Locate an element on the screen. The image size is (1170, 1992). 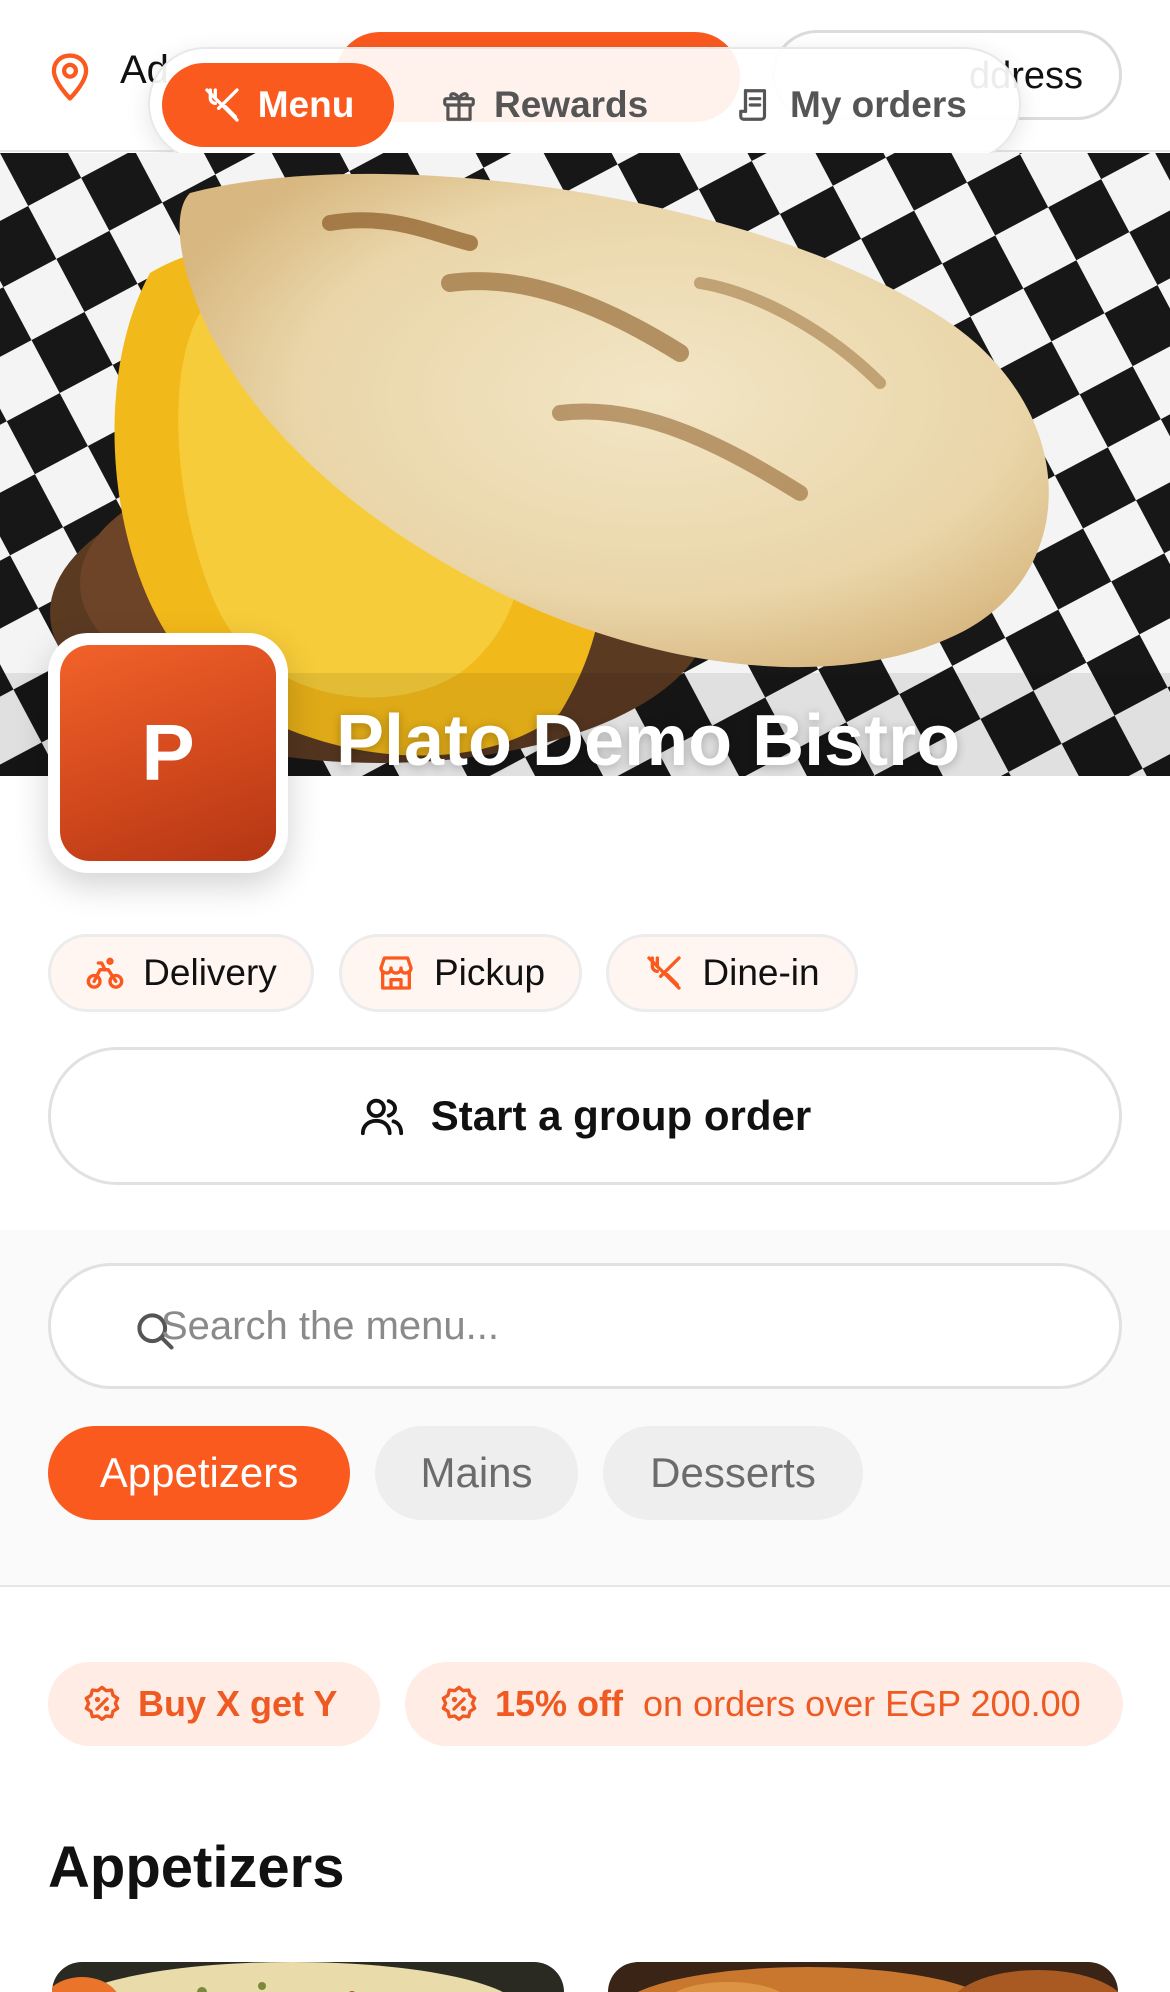
nav-tab-menu: Menu is located at coordinates (278, 105).